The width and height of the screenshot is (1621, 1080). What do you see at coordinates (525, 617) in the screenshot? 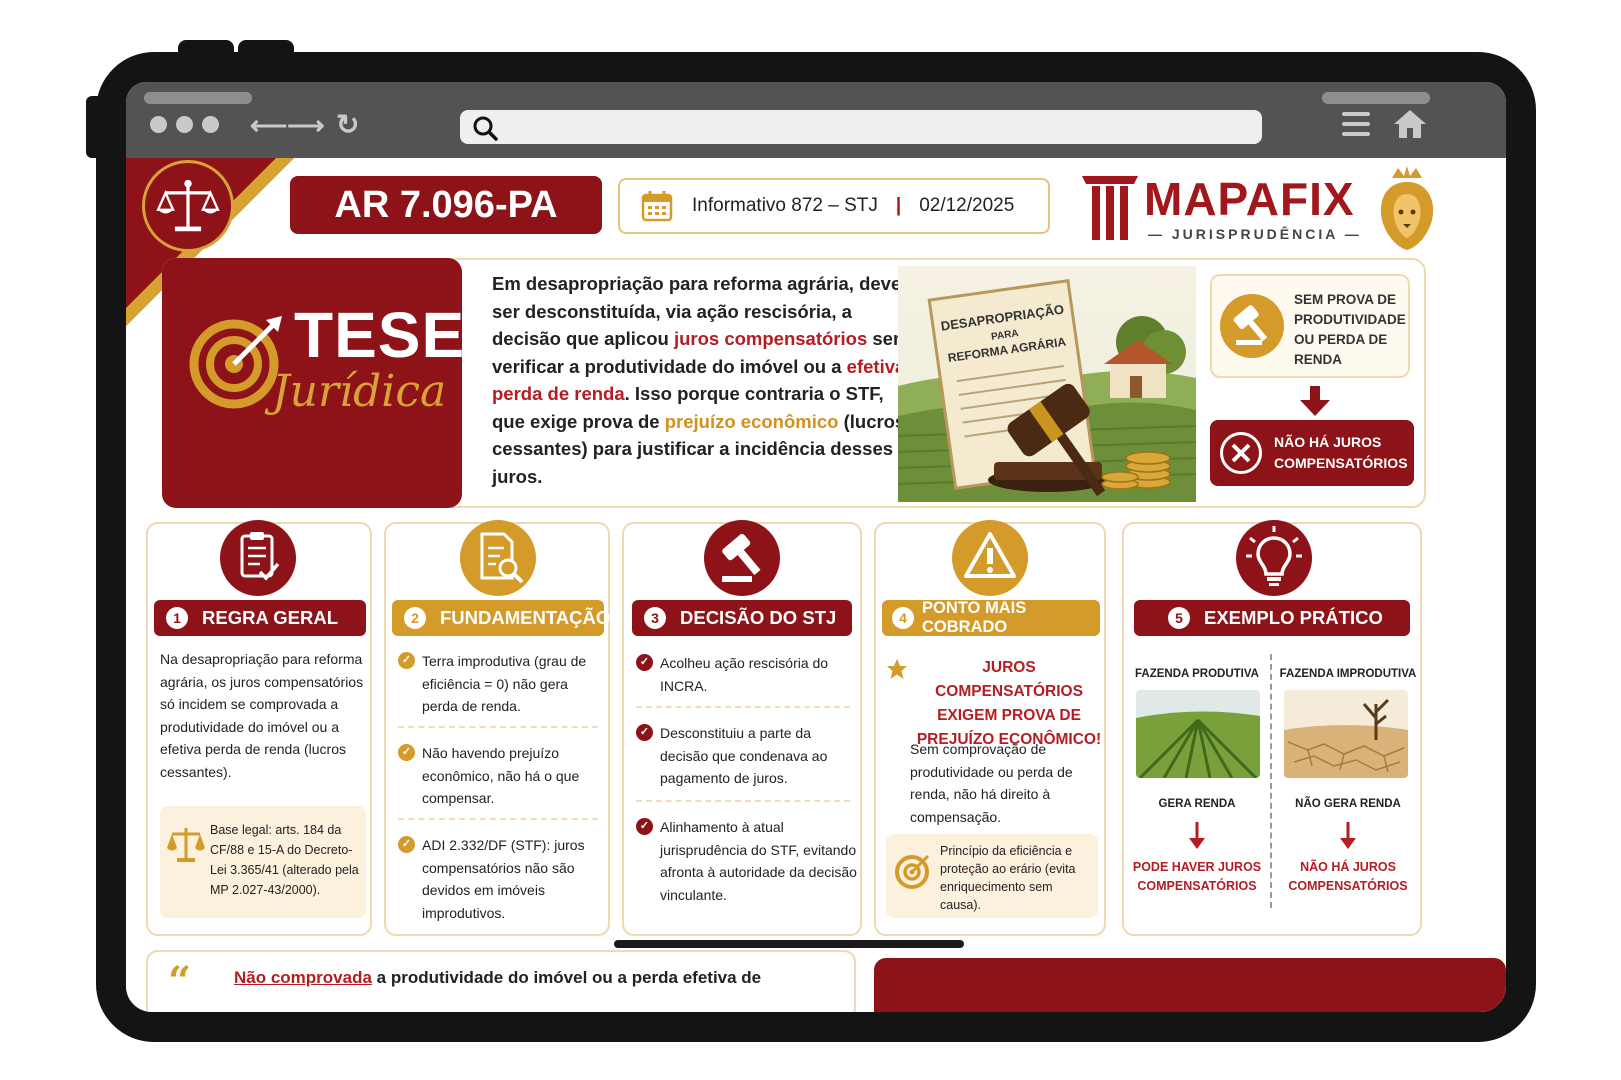
I see `card-title: FUNDAMENTAÇÃO` at bounding box center [525, 617].